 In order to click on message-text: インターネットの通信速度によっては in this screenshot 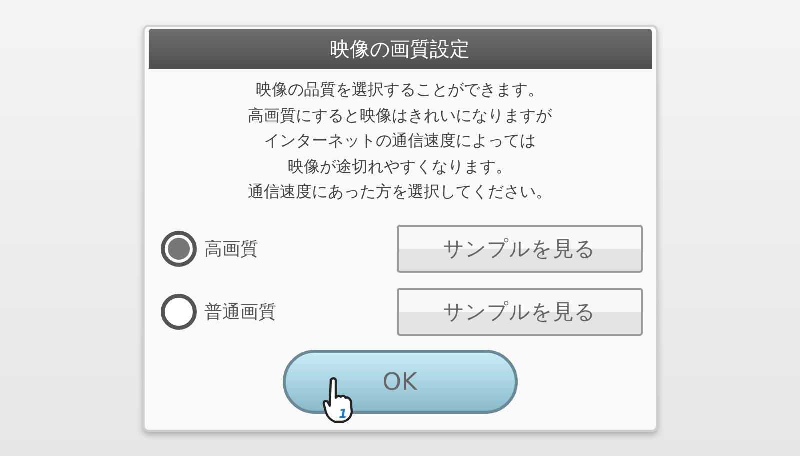, I will do `click(400, 141)`.